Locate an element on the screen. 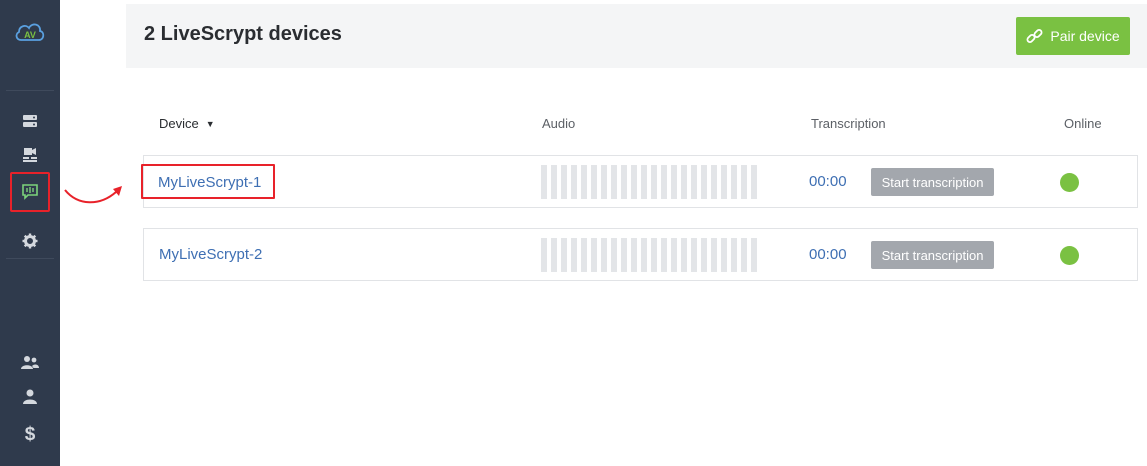 The image size is (1147, 466). av-cloud-logo: AV is located at coordinates (30, 33).